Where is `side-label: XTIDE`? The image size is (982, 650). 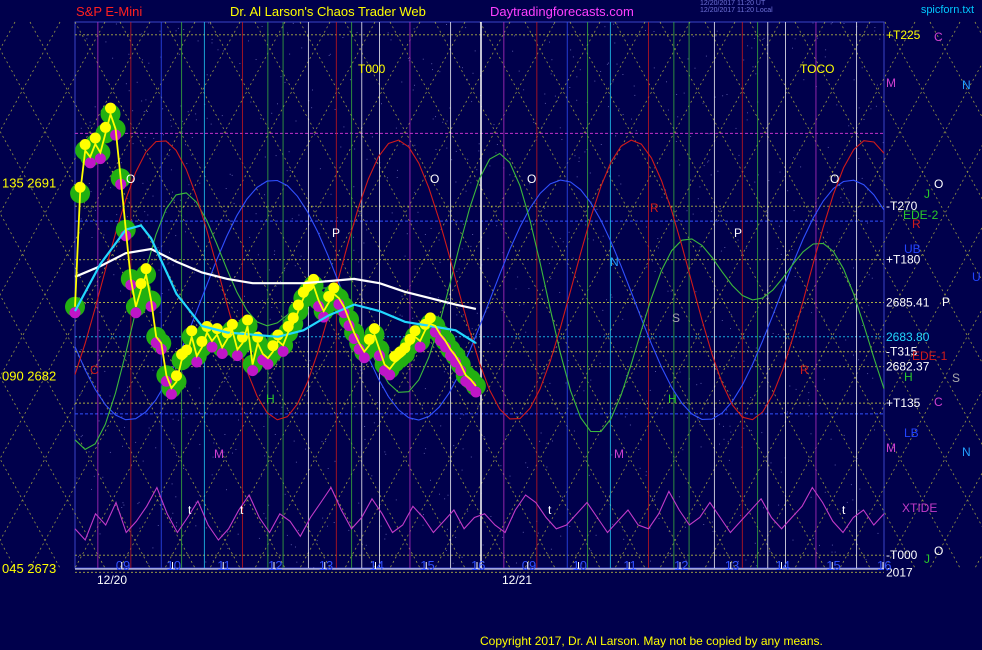
side-label: XTIDE is located at coordinates (919, 508).